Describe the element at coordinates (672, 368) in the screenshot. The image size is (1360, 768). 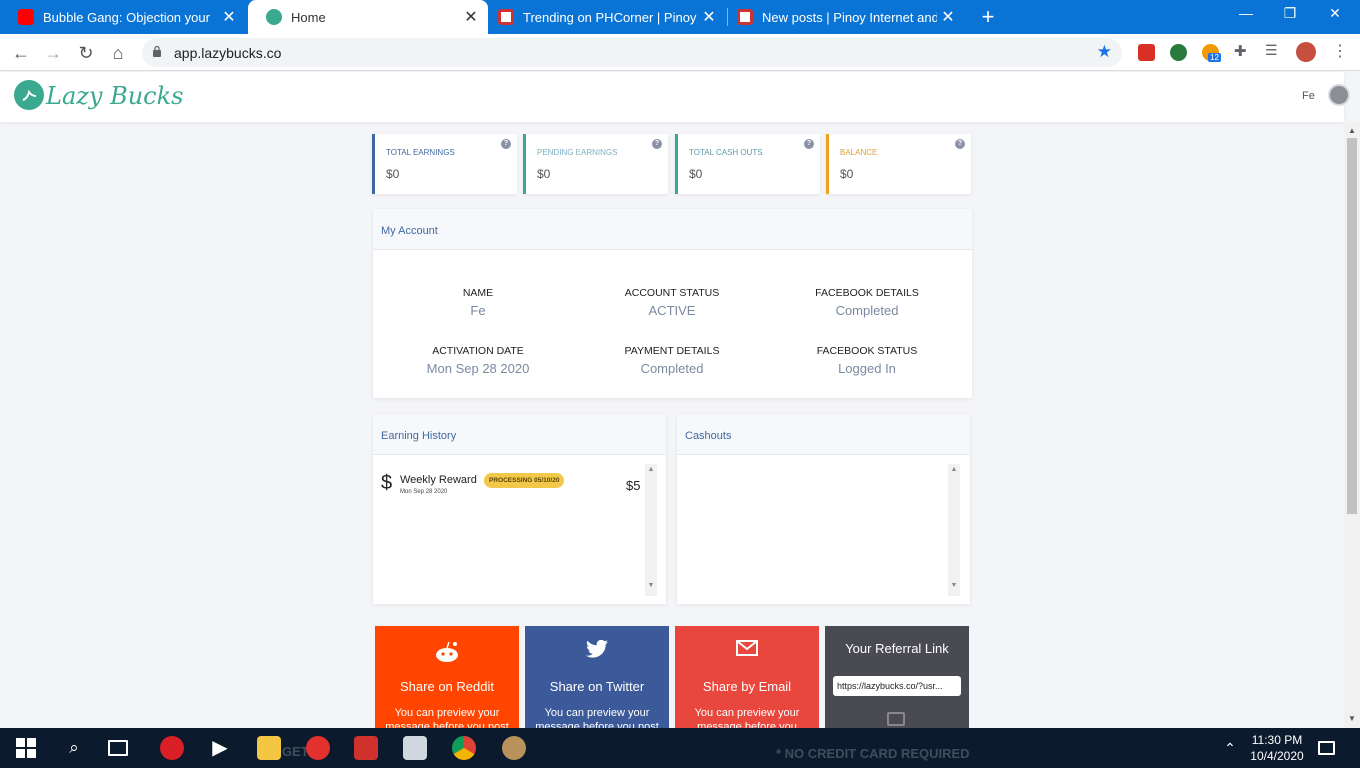
I see `field-value: Completed` at that location.